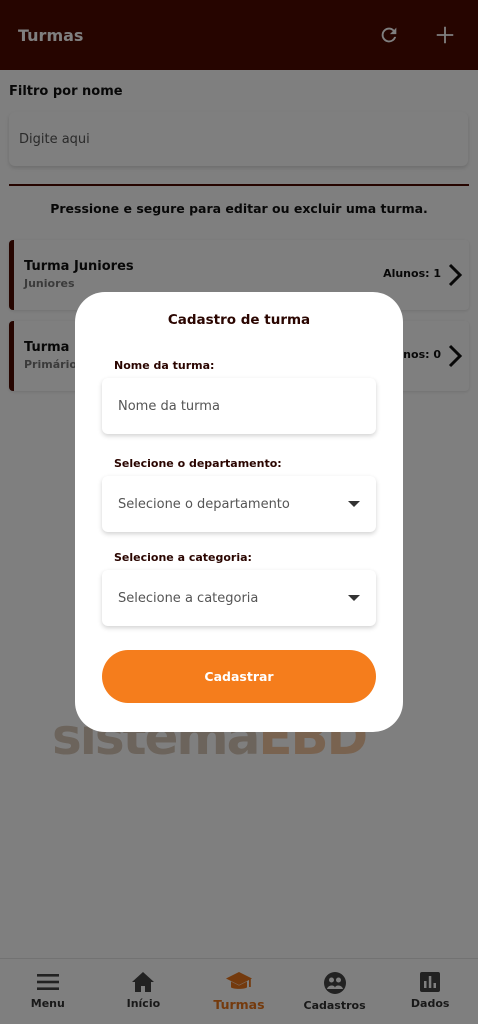 This screenshot has height=1024, width=478. Describe the element at coordinates (183, 557) in the screenshot. I see `category-label: Selecione a categoria:` at that location.